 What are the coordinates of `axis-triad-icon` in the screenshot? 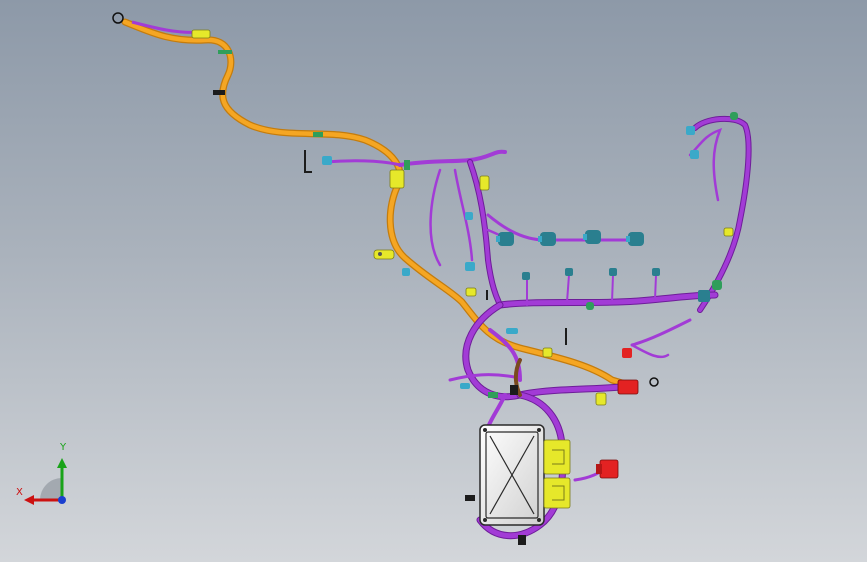 It's located at (45, 481).